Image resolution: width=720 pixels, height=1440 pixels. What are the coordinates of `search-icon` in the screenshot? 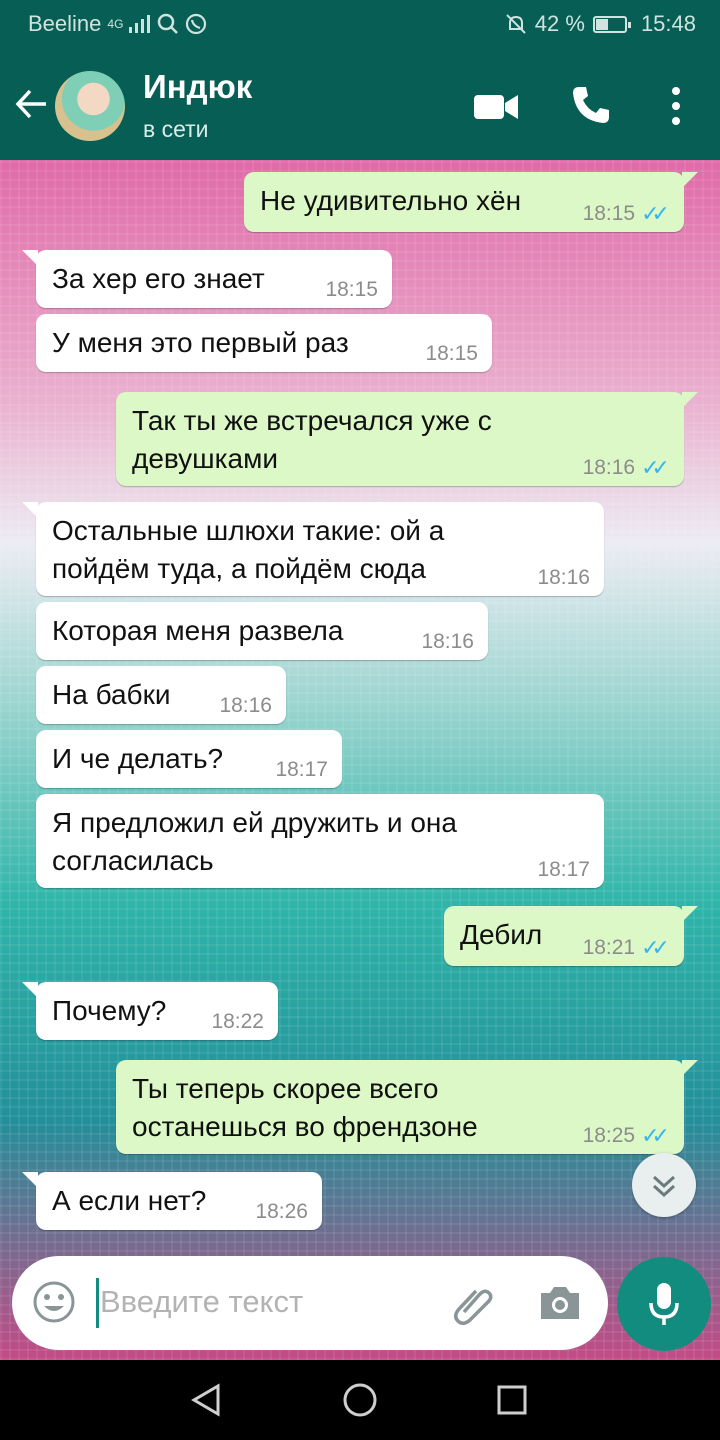 It's located at (168, 23).